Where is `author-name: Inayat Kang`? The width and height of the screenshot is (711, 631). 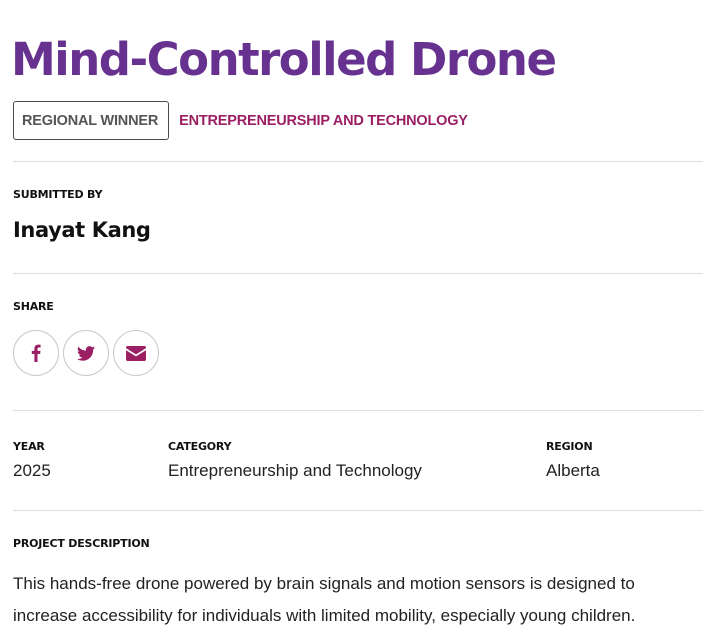 author-name: Inayat Kang is located at coordinates (82, 230).